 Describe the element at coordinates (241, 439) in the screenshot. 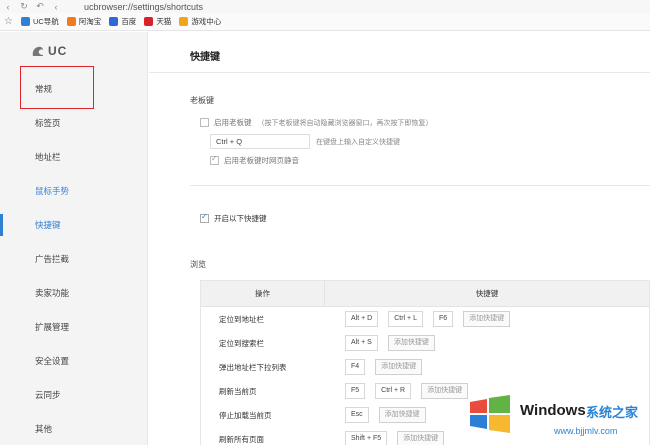

I see `row-operation: 刷新所有页面` at that location.